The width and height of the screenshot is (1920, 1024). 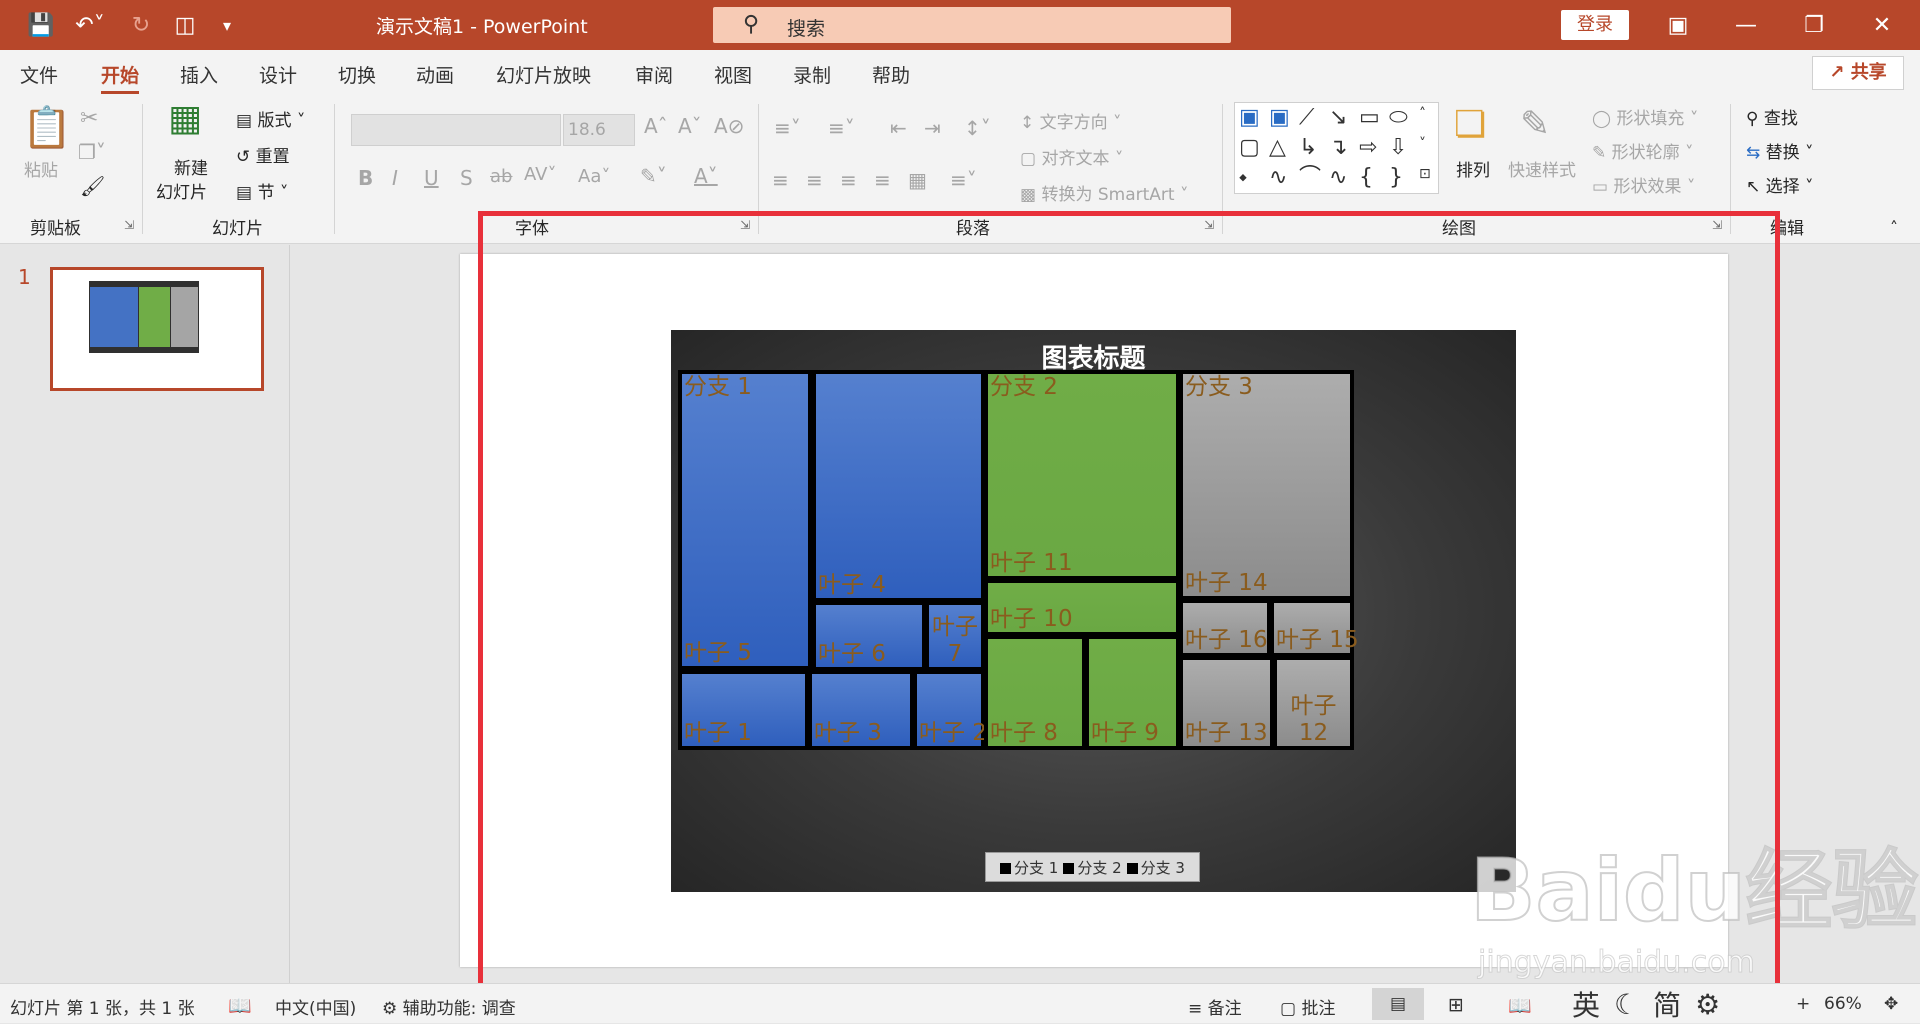 What do you see at coordinates (1803, 1004) in the screenshot?
I see `zoom-in-icon: +` at bounding box center [1803, 1004].